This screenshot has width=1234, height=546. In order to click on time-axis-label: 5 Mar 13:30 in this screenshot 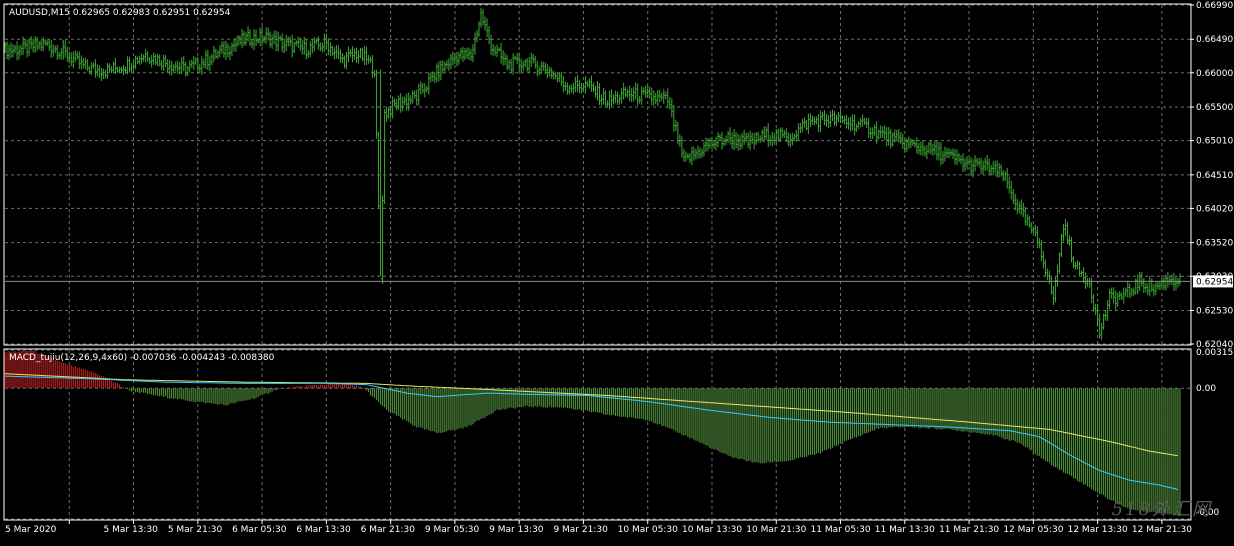, I will do `click(131, 530)`.